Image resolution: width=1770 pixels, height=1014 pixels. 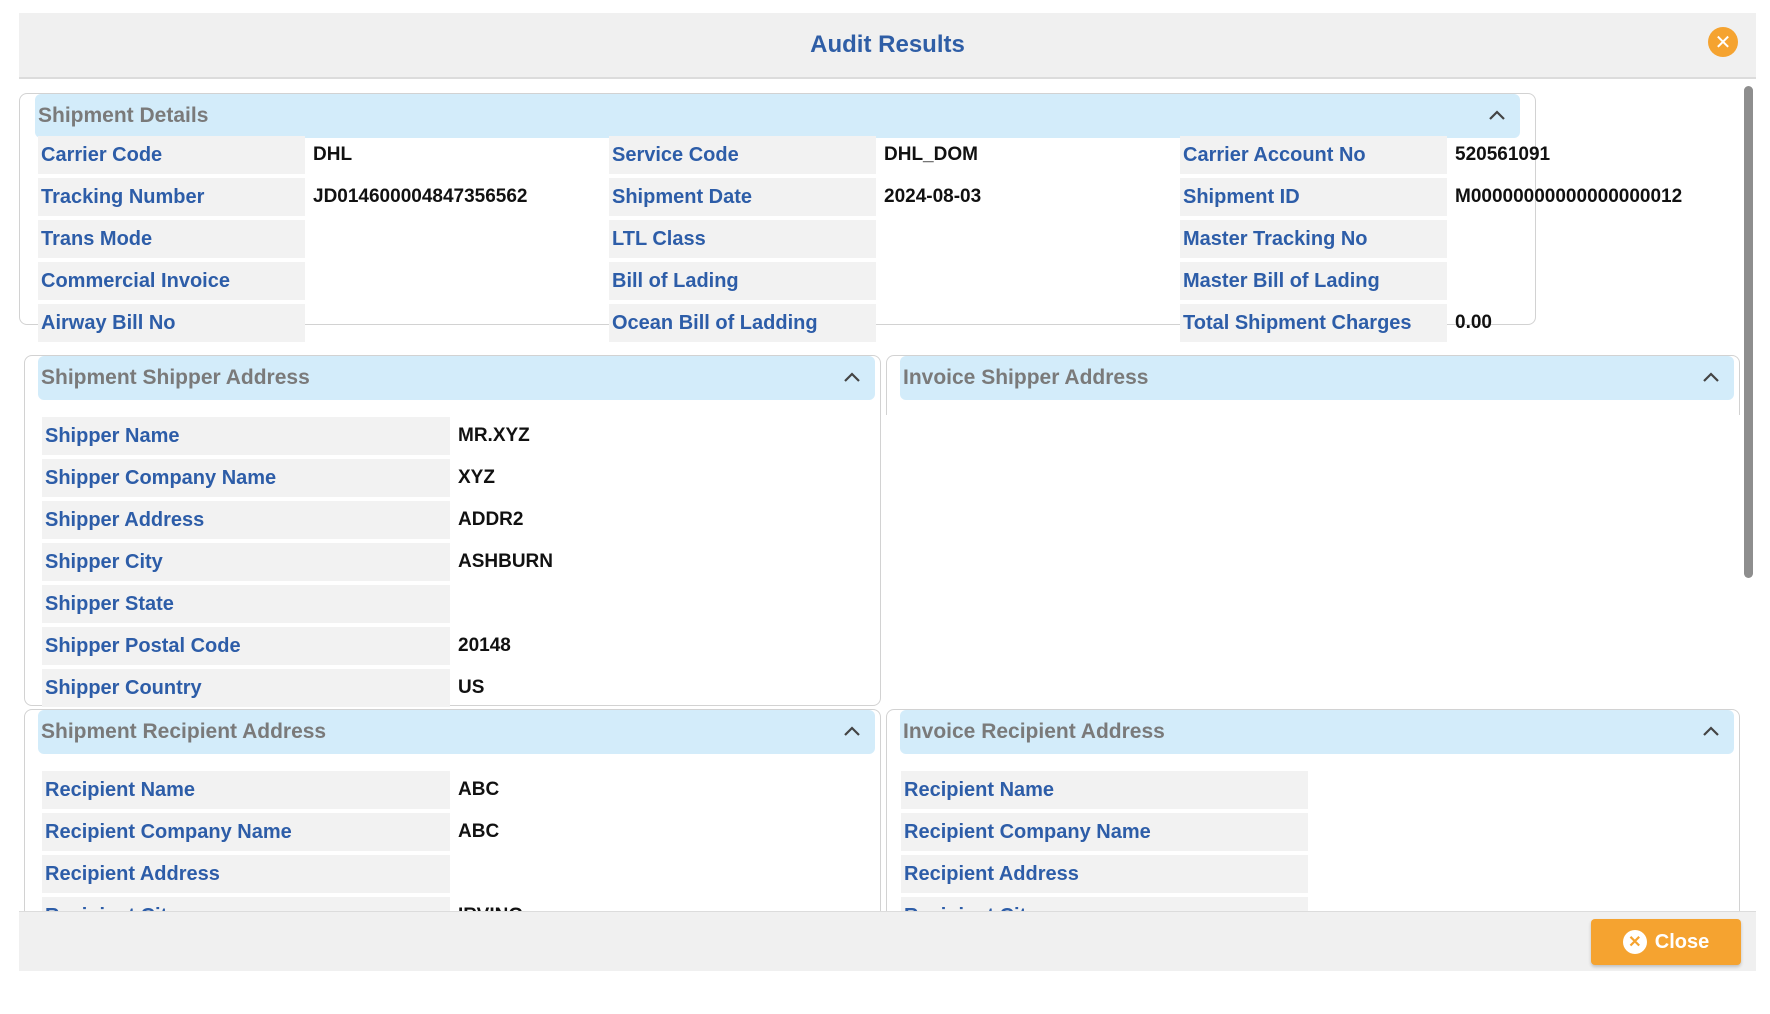 What do you see at coordinates (420, 196) in the screenshot?
I see `field-value: JD014600004847356562` at bounding box center [420, 196].